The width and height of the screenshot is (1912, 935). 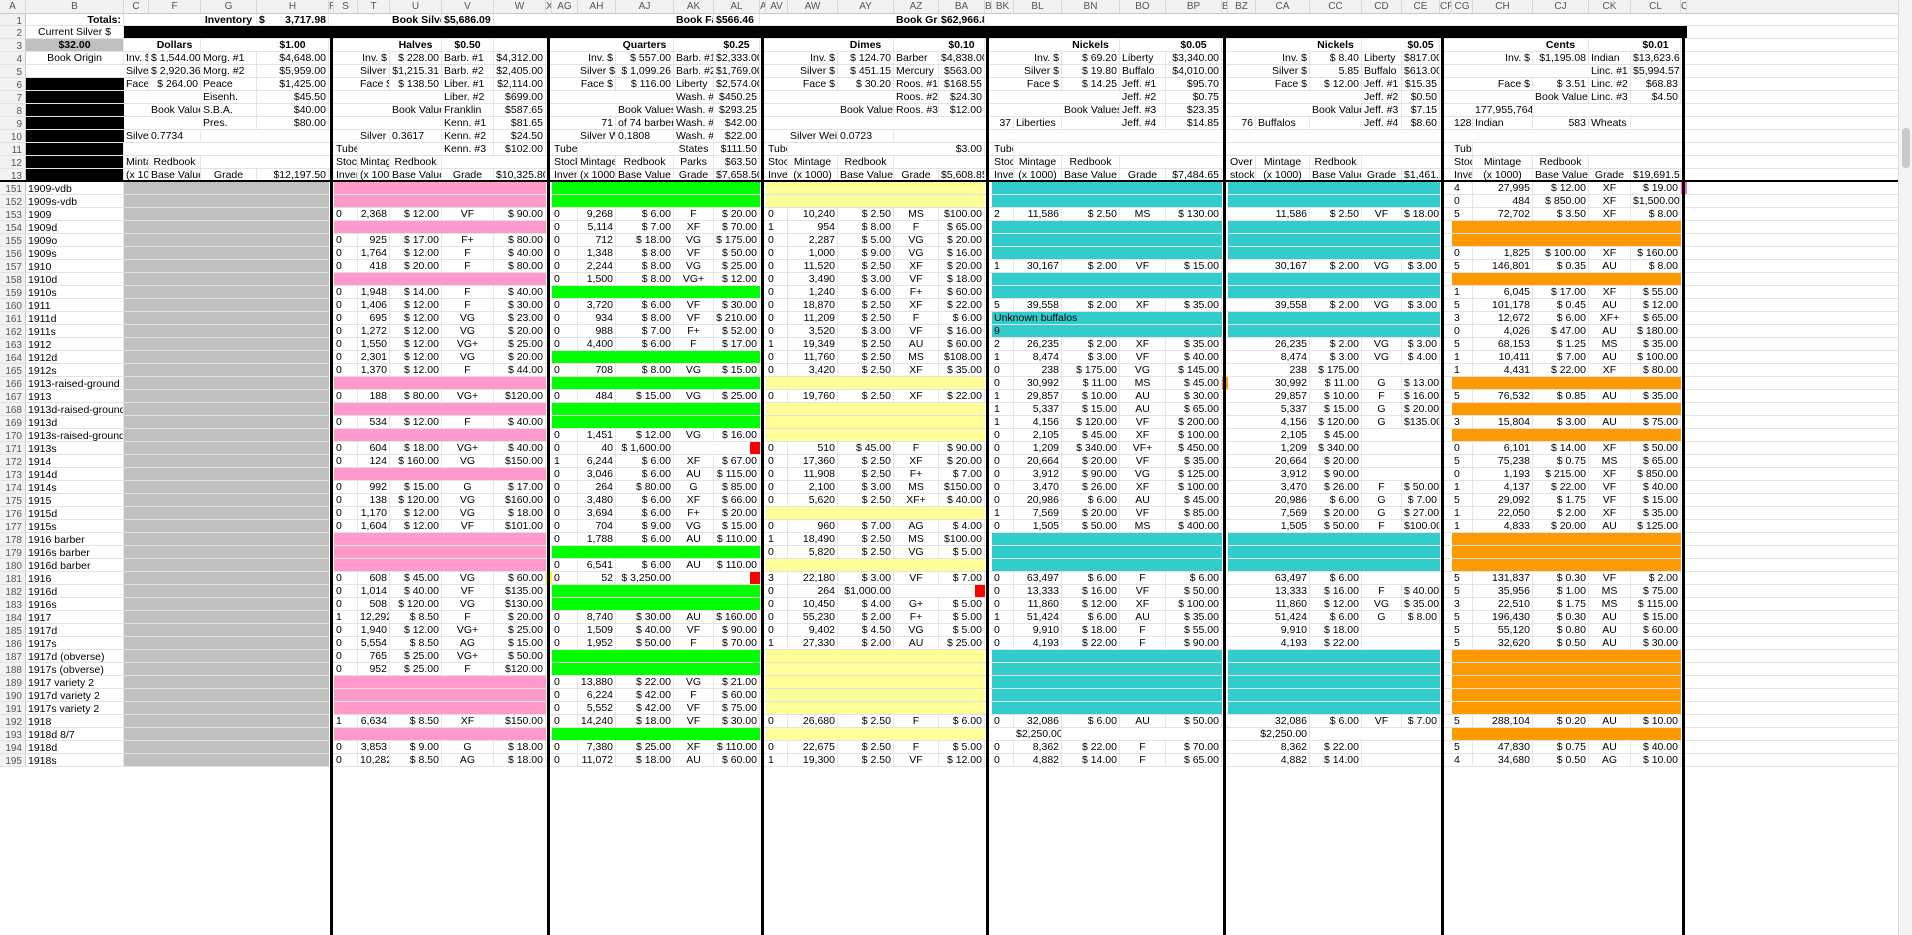 I want to click on cell: $ 7.00, so click(x=1561, y=357).